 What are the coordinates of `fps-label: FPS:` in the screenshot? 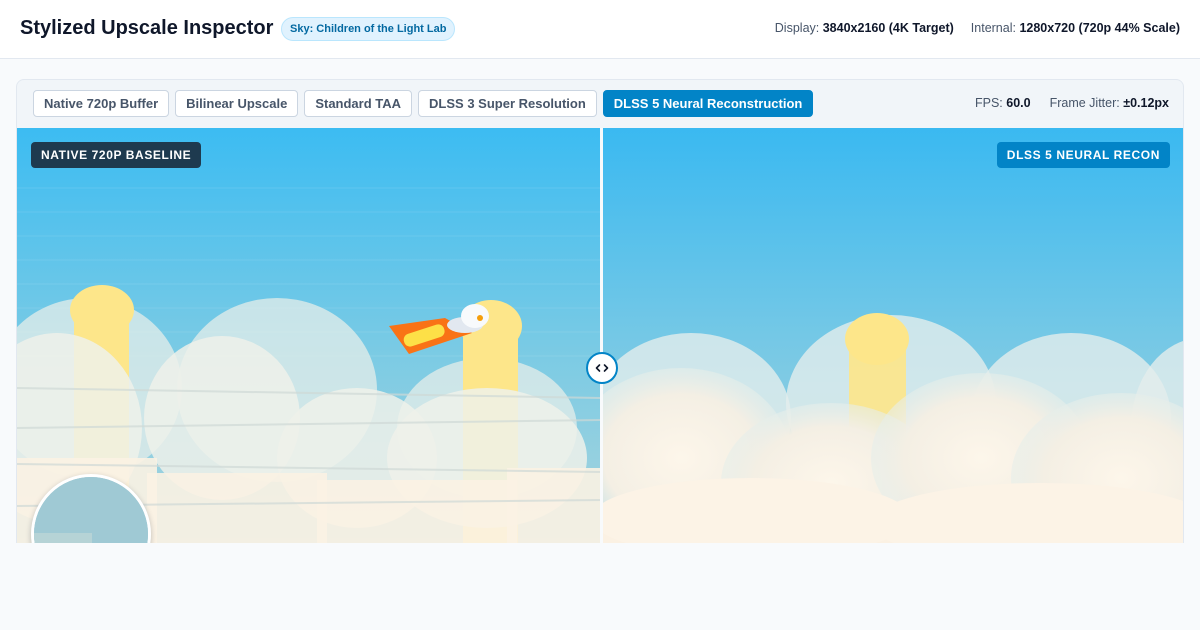 It's located at (988, 103).